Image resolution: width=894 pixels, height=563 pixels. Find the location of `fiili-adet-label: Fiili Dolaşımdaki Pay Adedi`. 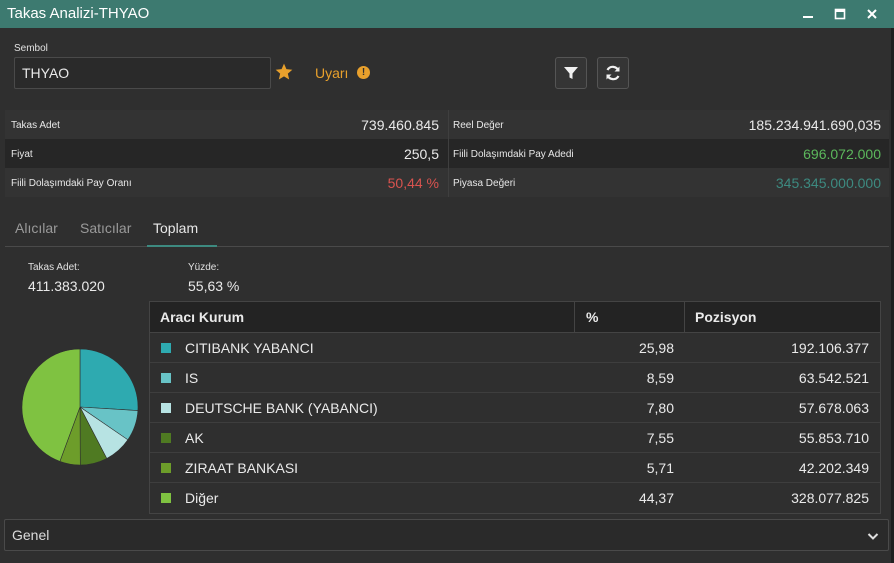

fiili-adet-label: Fiili Dolaşımdaki Pay Adedi is located at coordinates (513, 154).